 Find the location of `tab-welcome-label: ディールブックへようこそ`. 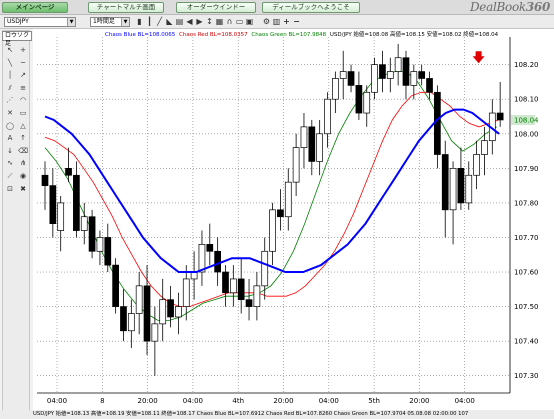

tab-welcome-label: ディールブックへようこそ is located at coordinates (311, 7).